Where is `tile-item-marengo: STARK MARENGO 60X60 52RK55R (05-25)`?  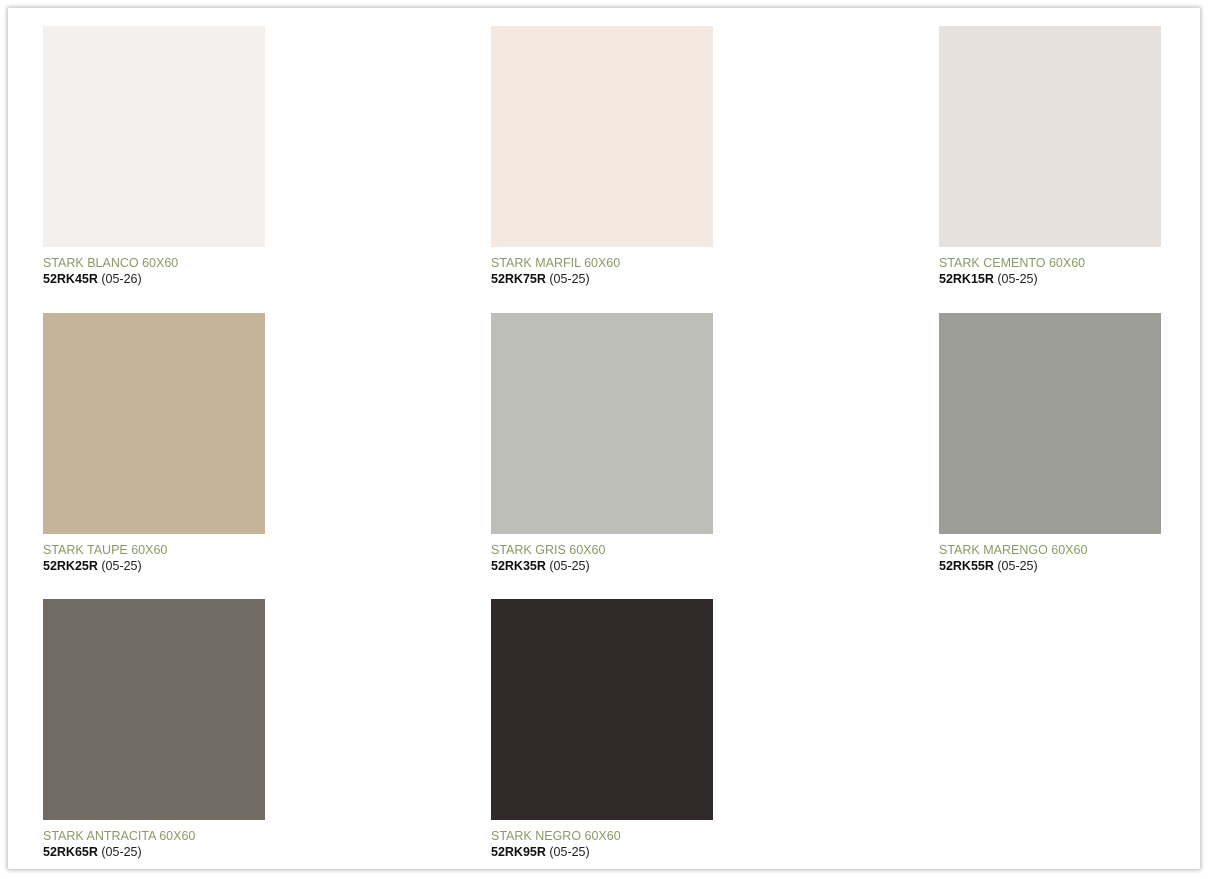 tile-item-marengo: STARK MARENGO 60X60 52RK55R (05-25) is located at coordinates (1050, 444).